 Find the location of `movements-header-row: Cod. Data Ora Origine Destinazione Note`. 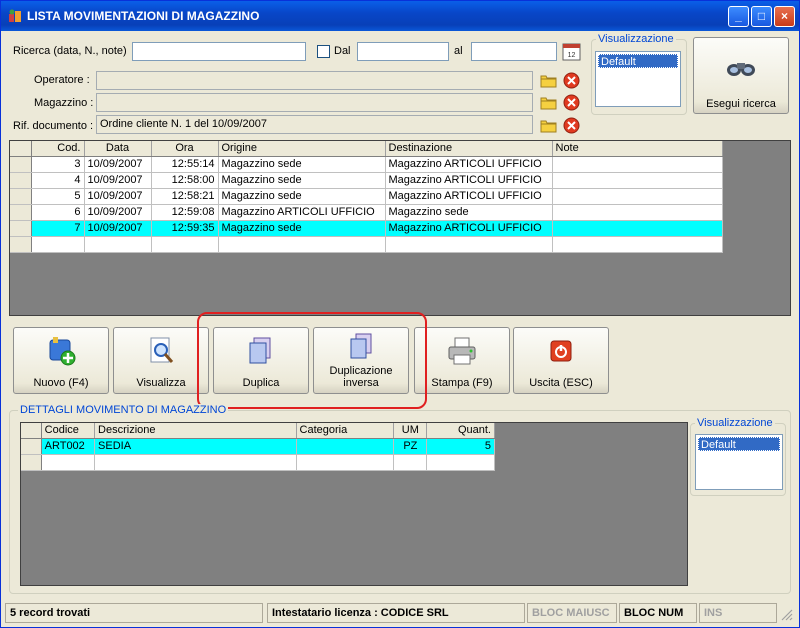

movements-header-row: Cod. Data Ora Origine Destinazione Note is located at coordinates (366, 149).